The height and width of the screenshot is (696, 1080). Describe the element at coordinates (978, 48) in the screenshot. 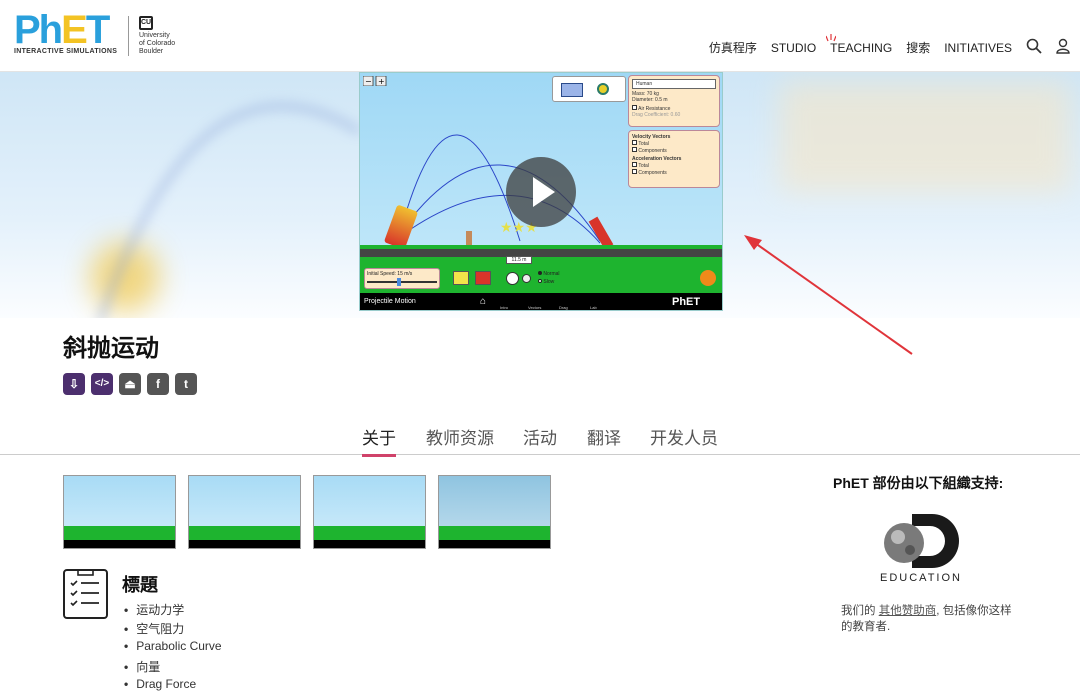

I see `nav-initiatives: INITIATIVES` at that location.